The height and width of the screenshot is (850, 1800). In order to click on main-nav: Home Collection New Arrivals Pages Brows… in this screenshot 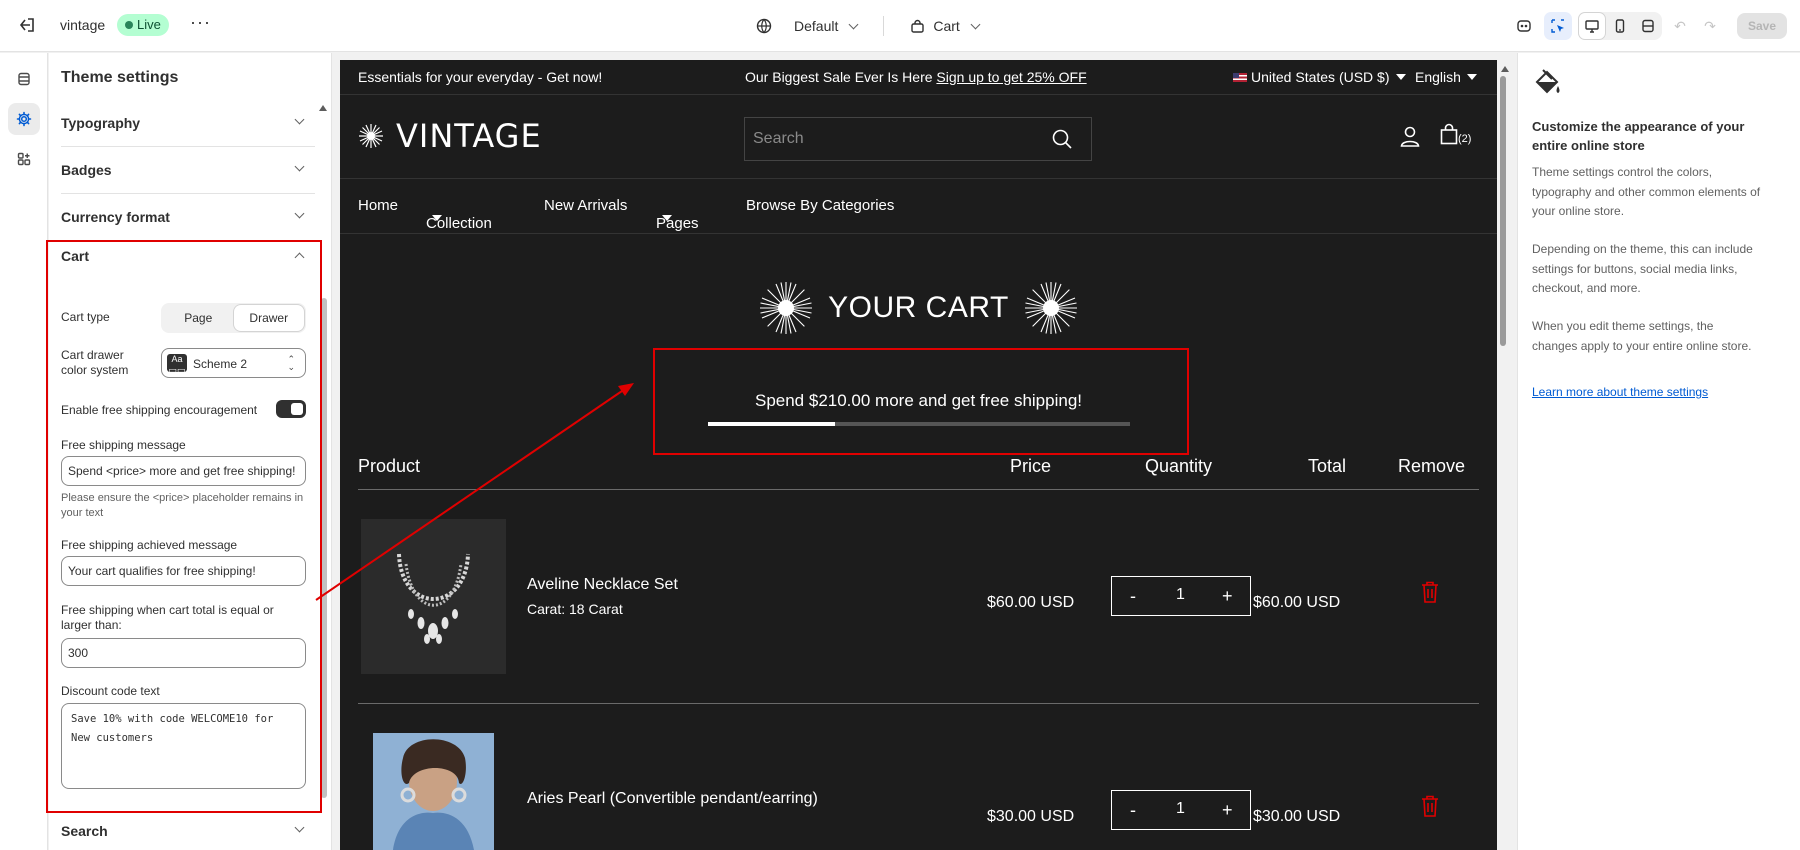, I will do `click(918, 206)`.